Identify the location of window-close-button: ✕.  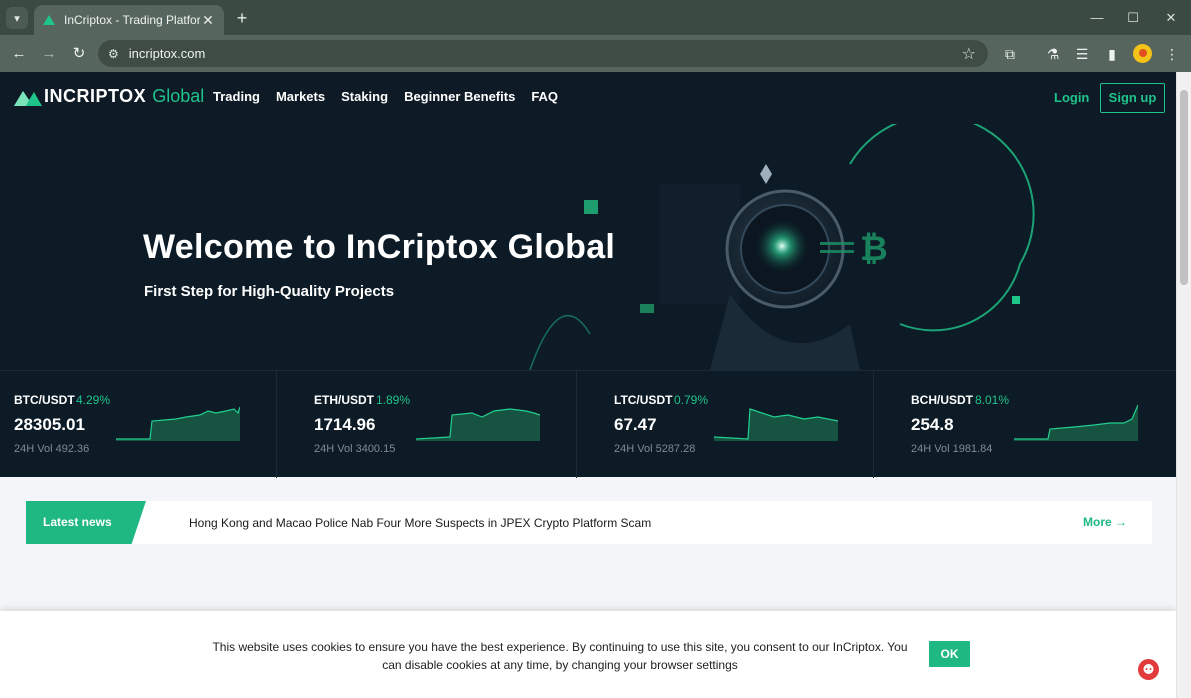
(1171, 18).